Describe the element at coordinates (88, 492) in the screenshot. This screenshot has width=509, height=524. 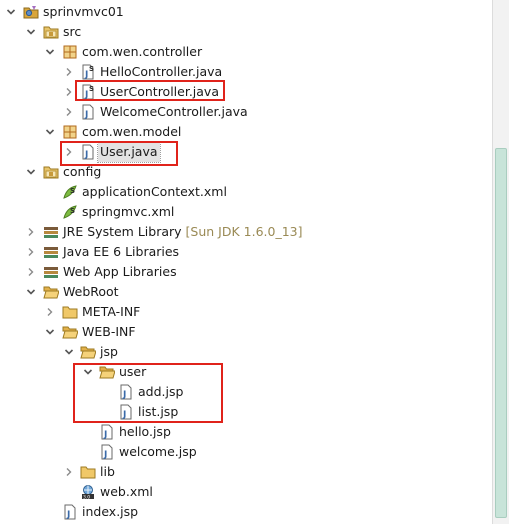
I see `deployment-descriptor-icon: 3.0` at that location.